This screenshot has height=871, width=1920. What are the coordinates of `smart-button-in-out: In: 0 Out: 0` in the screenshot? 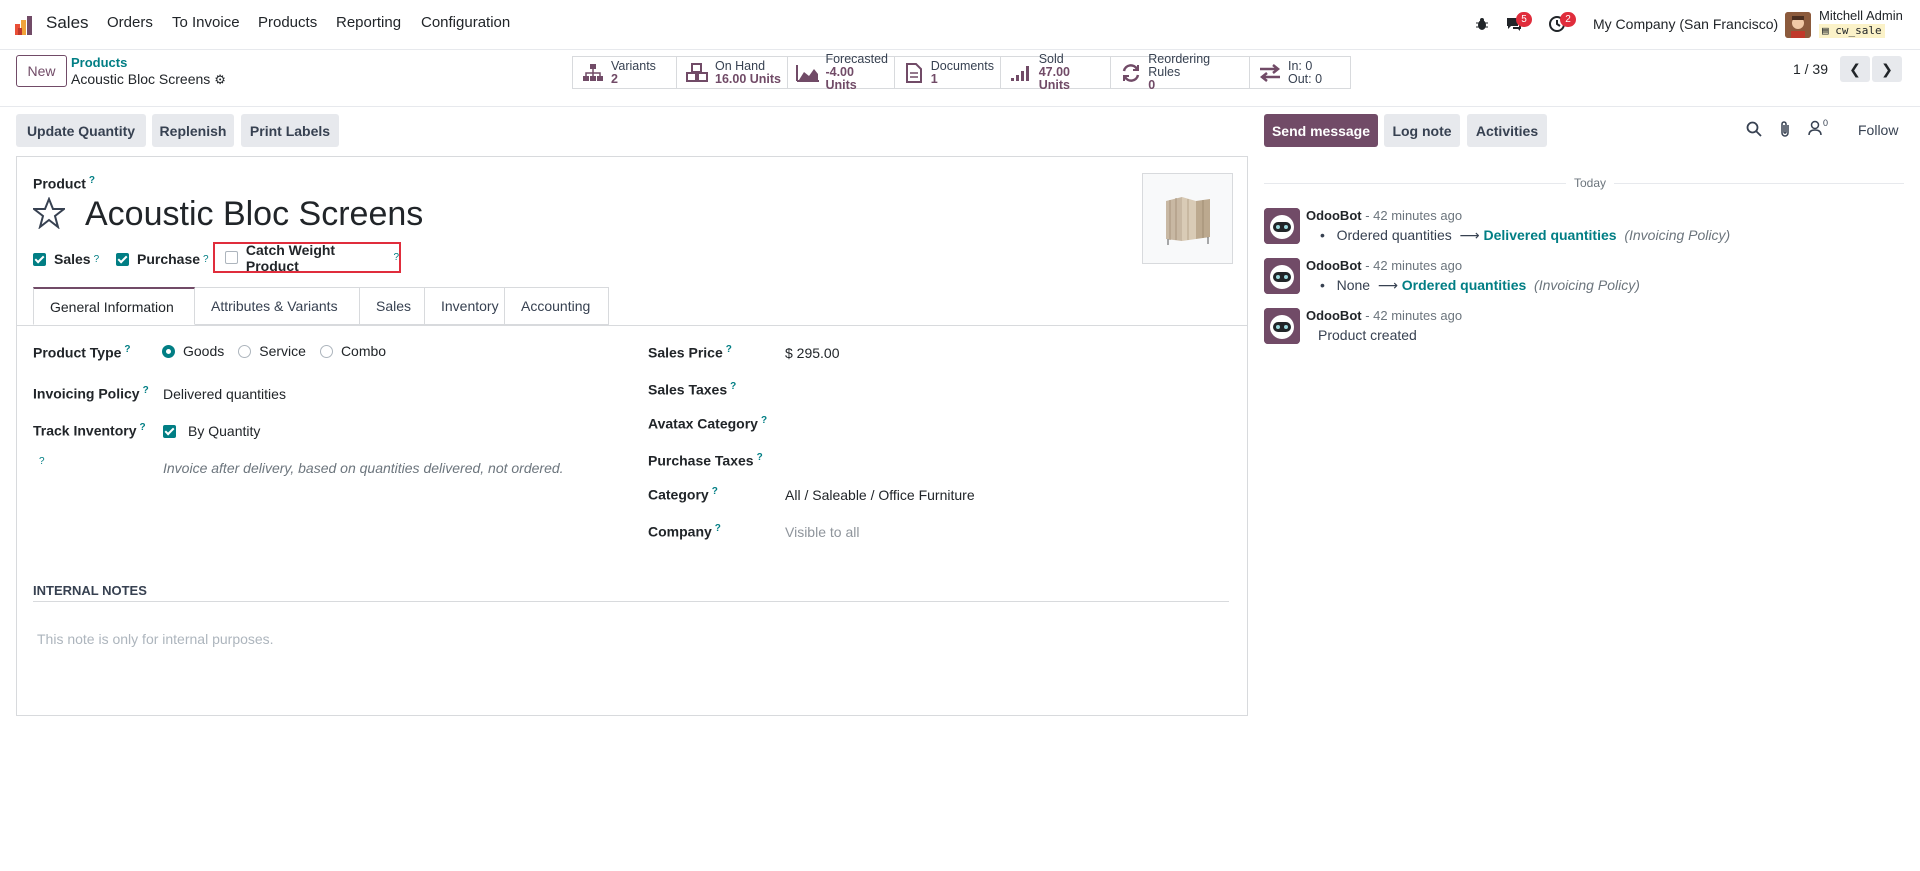 It's located at (1300, 72).